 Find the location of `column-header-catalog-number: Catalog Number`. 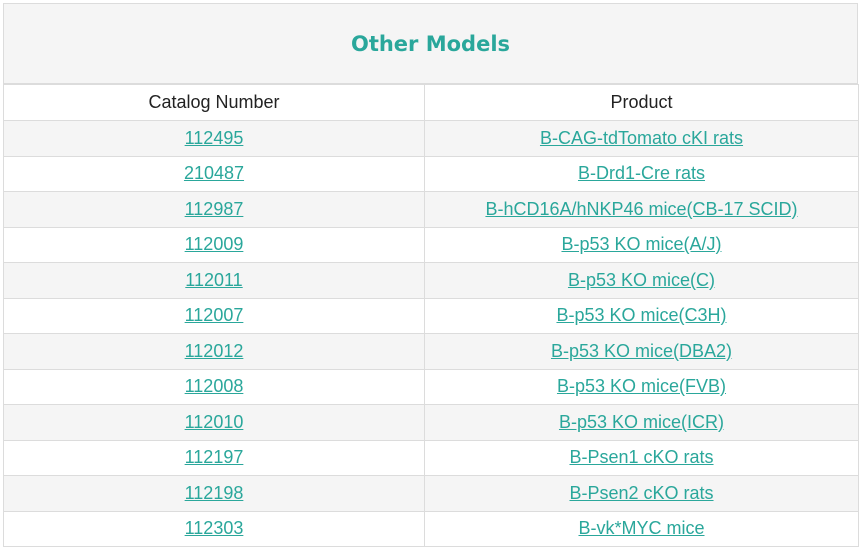

column-header-catalog-number: Catalog Number is located at coordinates (214, 102).